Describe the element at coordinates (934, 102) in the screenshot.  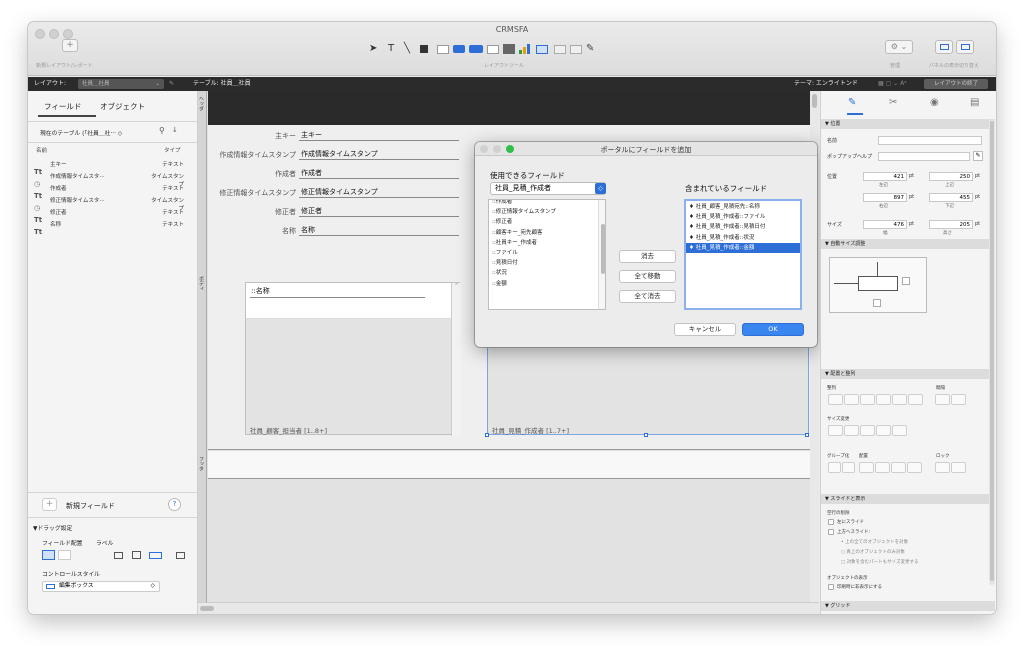
I see `appearance-tab-icon: ◉` at that location.